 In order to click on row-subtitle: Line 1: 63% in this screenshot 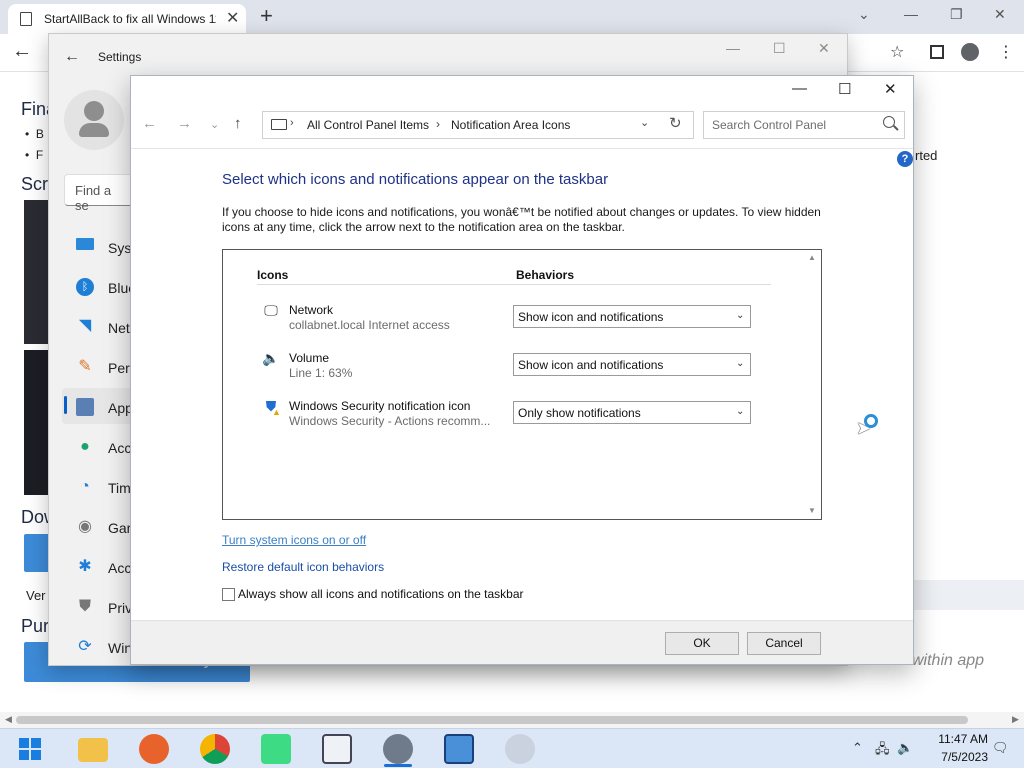, I will do `click(321, 373)`.